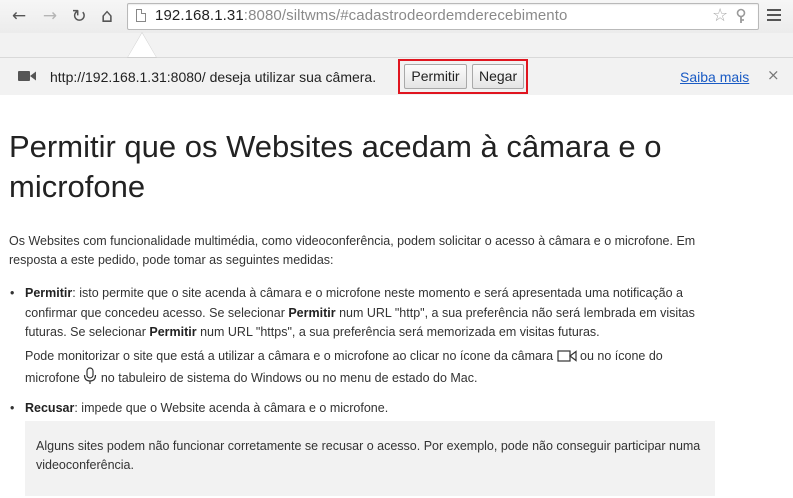 The image size is (793, 498). Describe the element at coordinates (774, 15) in the screenshot. I see `menu-icon` at that location.